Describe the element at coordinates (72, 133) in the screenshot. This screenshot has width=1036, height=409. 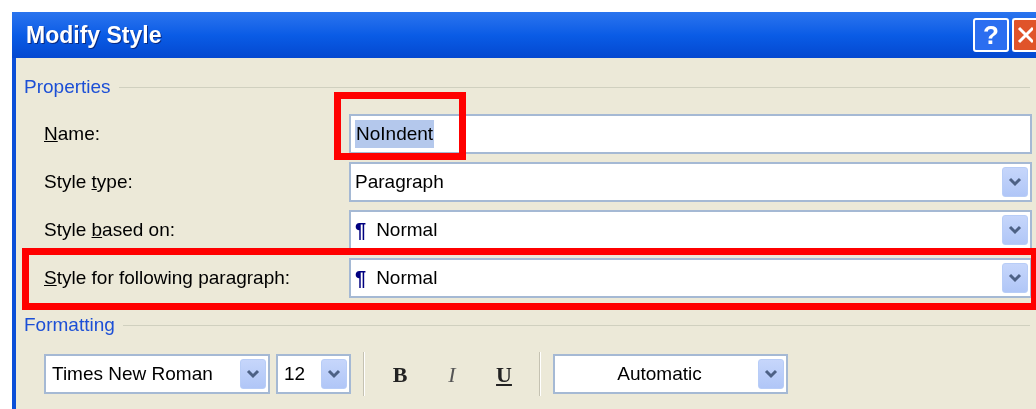
I see `field-label: Name:` at that location.